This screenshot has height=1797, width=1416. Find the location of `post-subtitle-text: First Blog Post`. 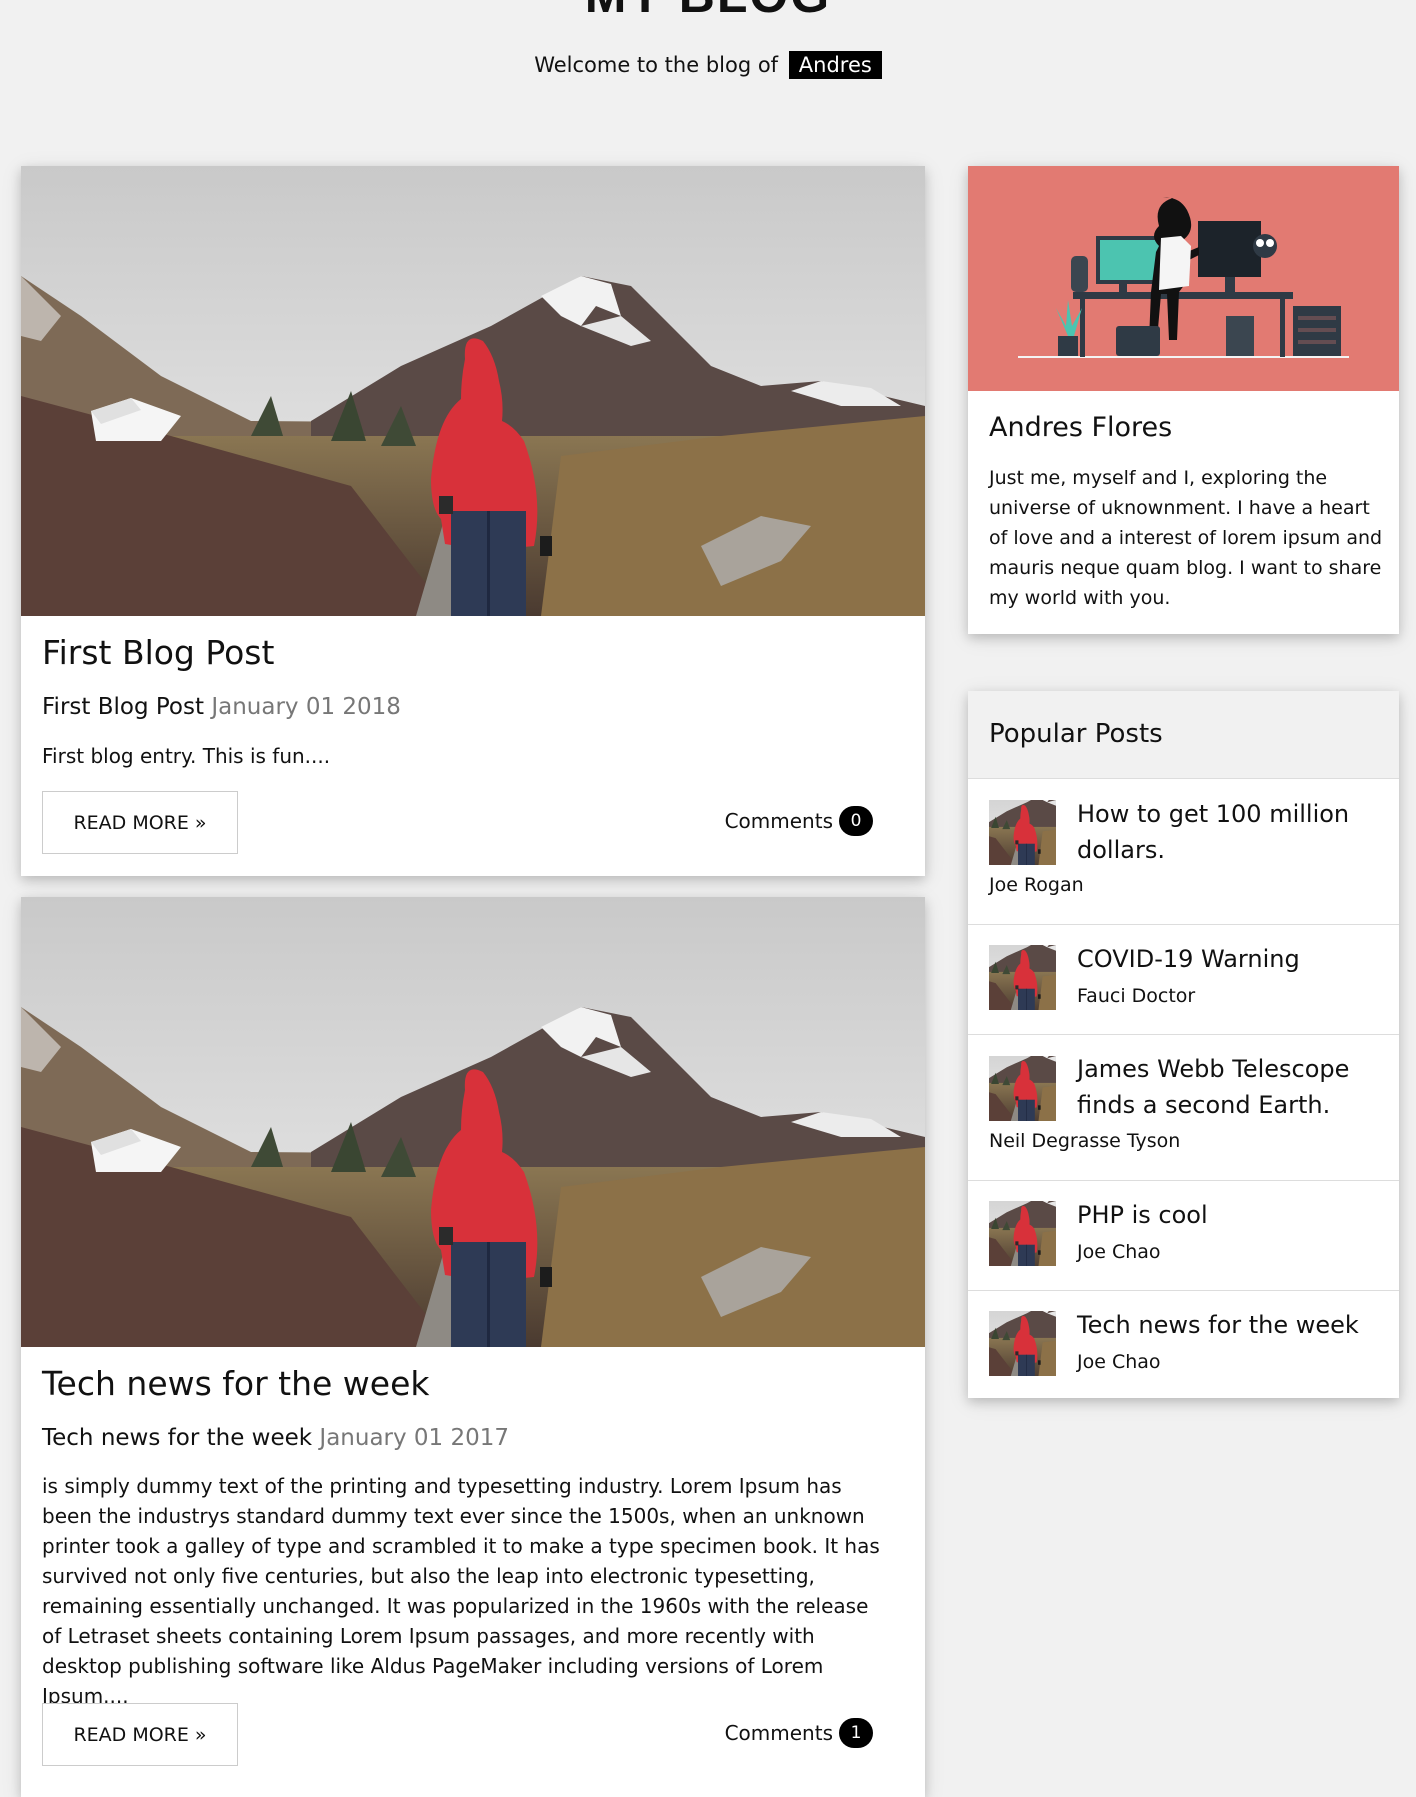

post-subtitle-text: First Blog Post is located at coordinates (123, 707).